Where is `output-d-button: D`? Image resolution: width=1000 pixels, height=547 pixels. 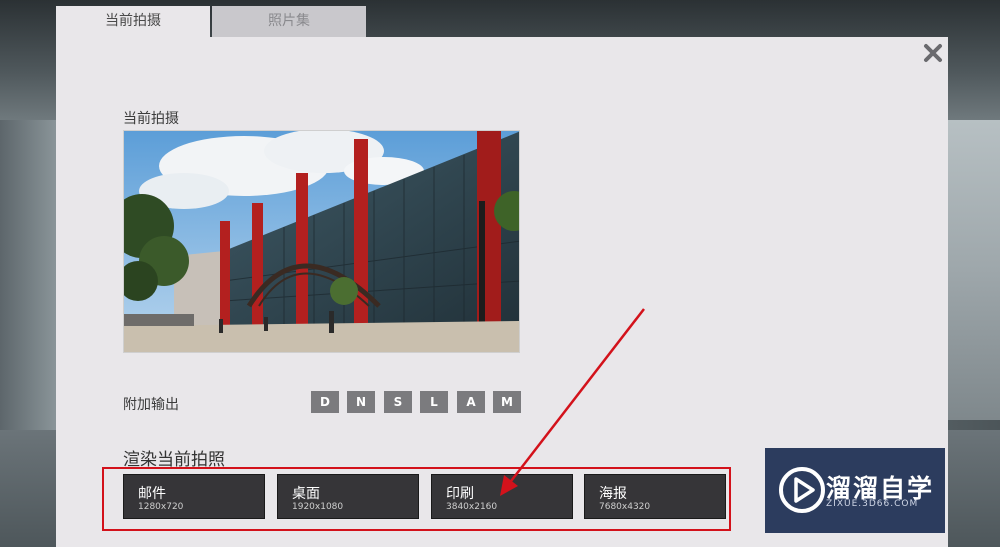
output-d-button: D is located at coordinates (325, 402).